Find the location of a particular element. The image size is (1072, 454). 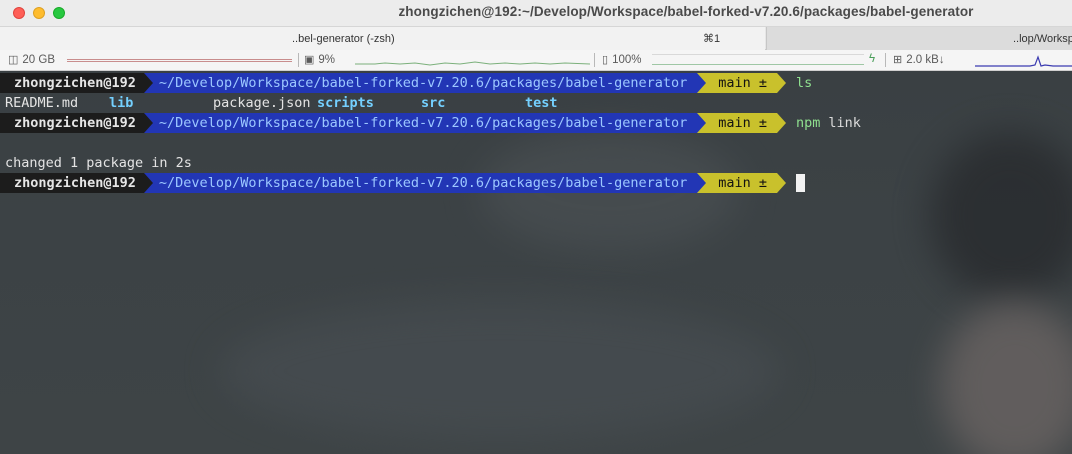

battery-status: ▯ 100% is located at coordinates (622, 60).